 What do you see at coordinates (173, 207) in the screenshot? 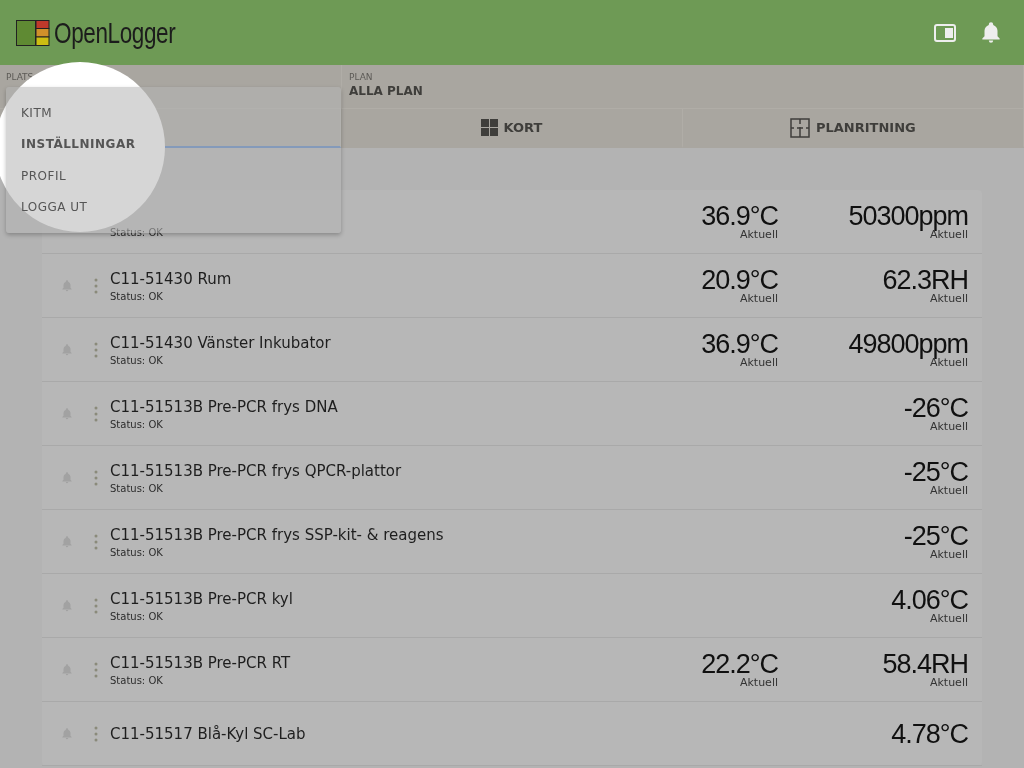
I see `menu-item: LOGGA UT` at bounding box center [173, 207].